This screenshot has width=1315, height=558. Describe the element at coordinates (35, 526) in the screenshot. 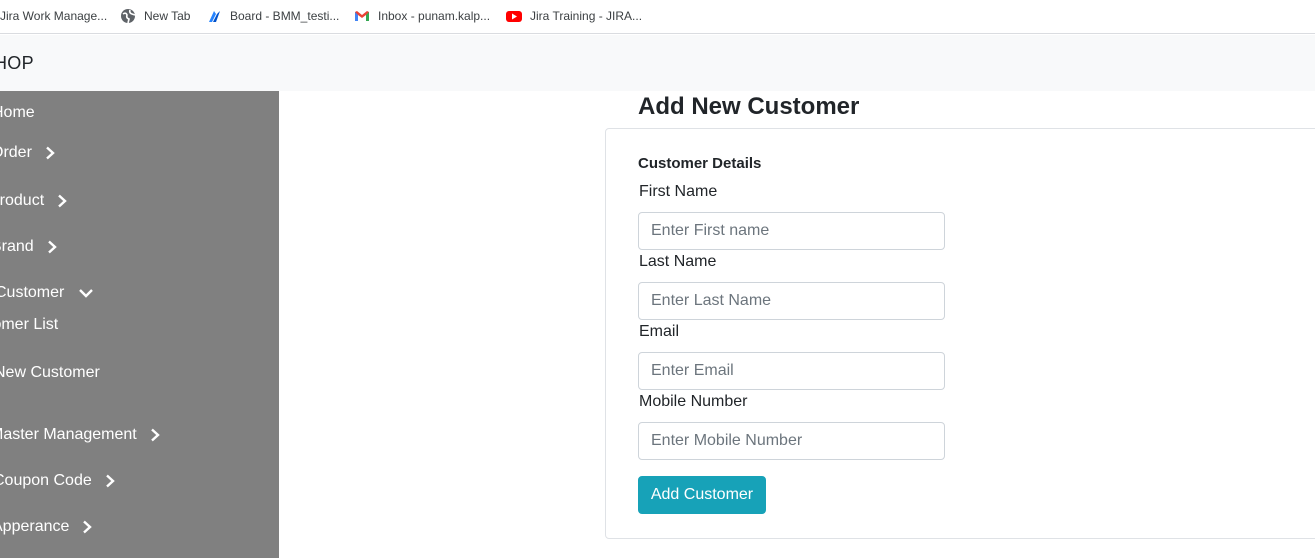

I see `sidebar-item-label: Apperance` at that location.